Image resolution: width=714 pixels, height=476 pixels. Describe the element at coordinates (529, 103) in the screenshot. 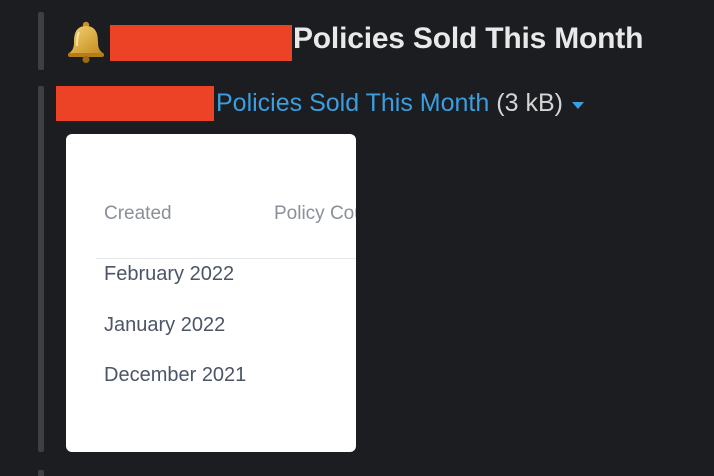

I see `attachment-file-size: (3 kB)` at that location.